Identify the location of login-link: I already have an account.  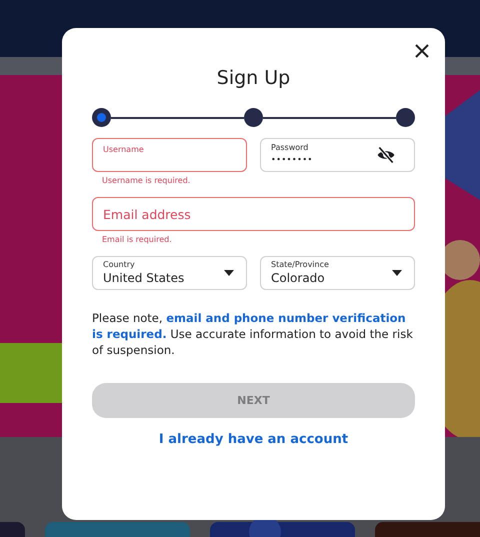
(253, 439).